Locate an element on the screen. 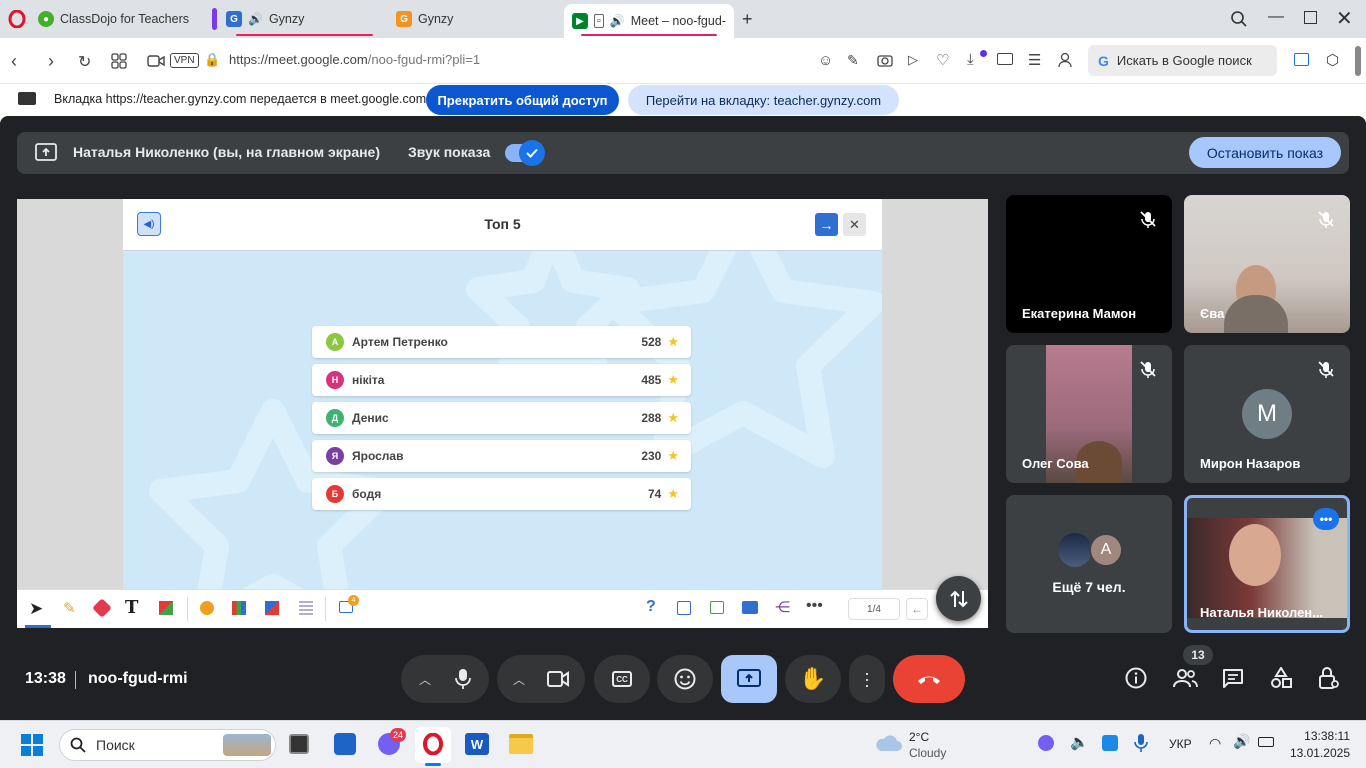 This screenshot has width=1366, height=768. stop-sharing-button: Прекратить общий доступ is located at coordinates (522, 100).